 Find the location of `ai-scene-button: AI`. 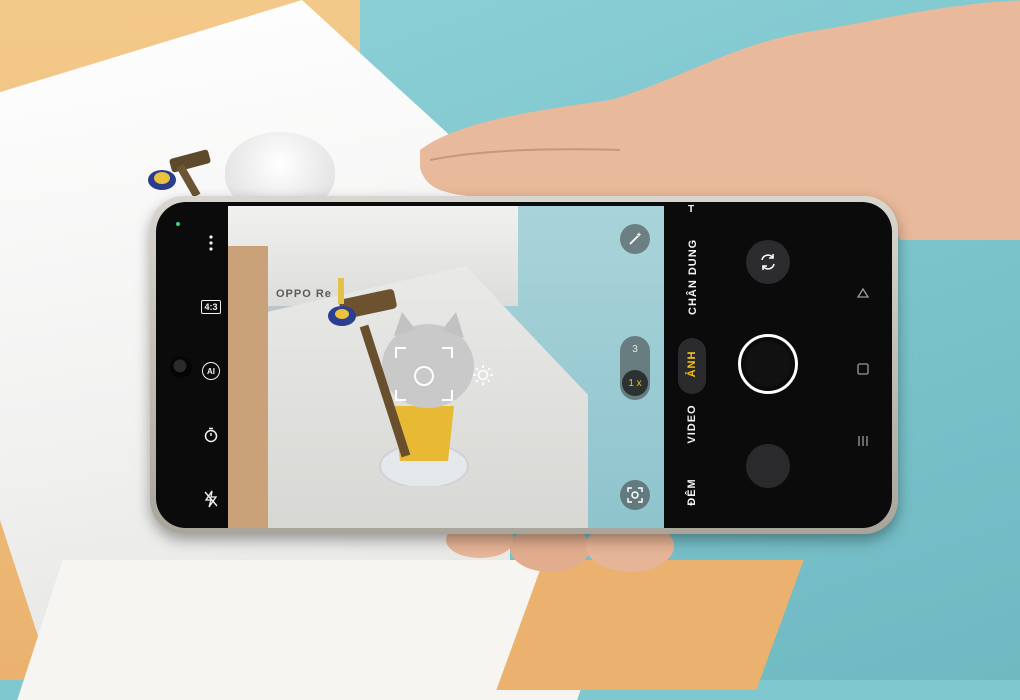

ai-scene-button: AI is located at coordinates (211, 371).